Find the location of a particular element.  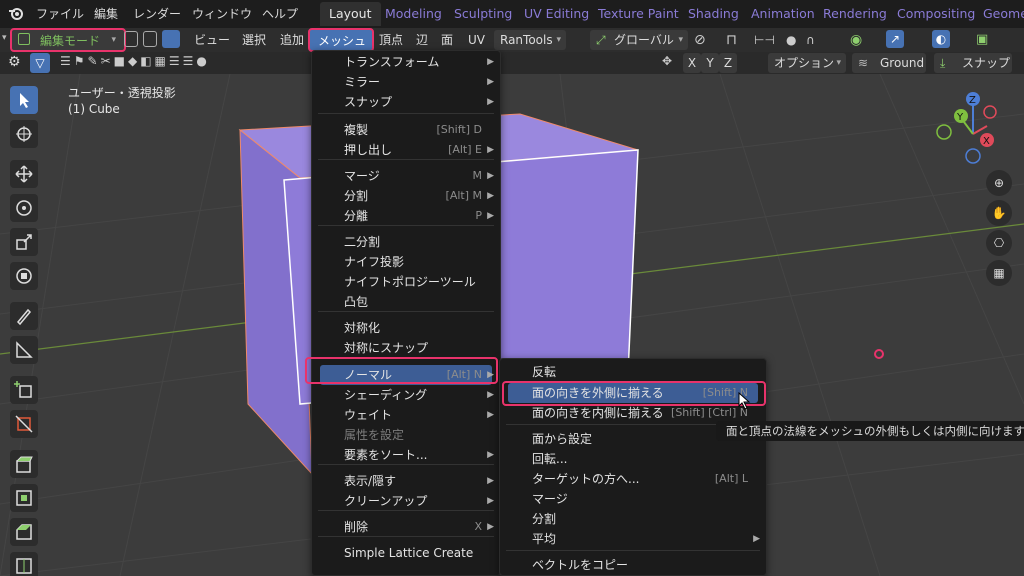

mesh-menu-item: 対称にスナップ is located at coordinates (406, 348).